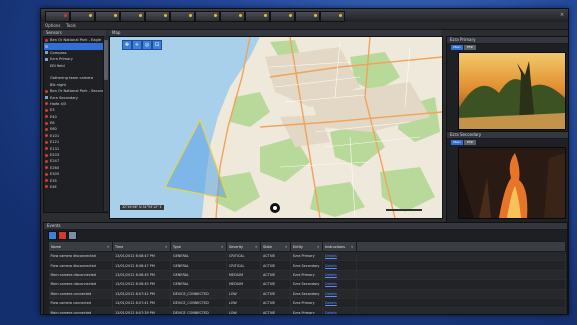 The height and width of the screenshot is (325, 577). Describe the element at coordinates (55, 148) in the screenshot. I see `tree-item-label: E131` at that location.